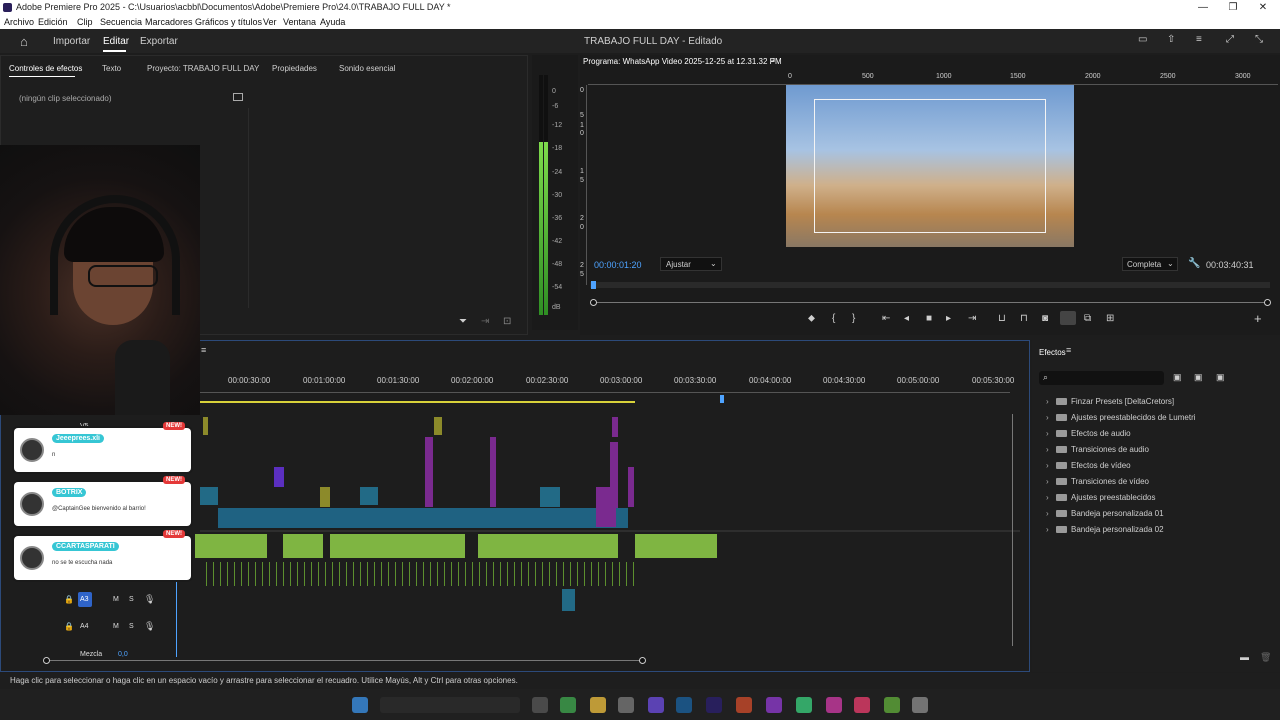  Describe the element at coordinates (238, 97) in the screenshot. I see `panel-icon` at that location.